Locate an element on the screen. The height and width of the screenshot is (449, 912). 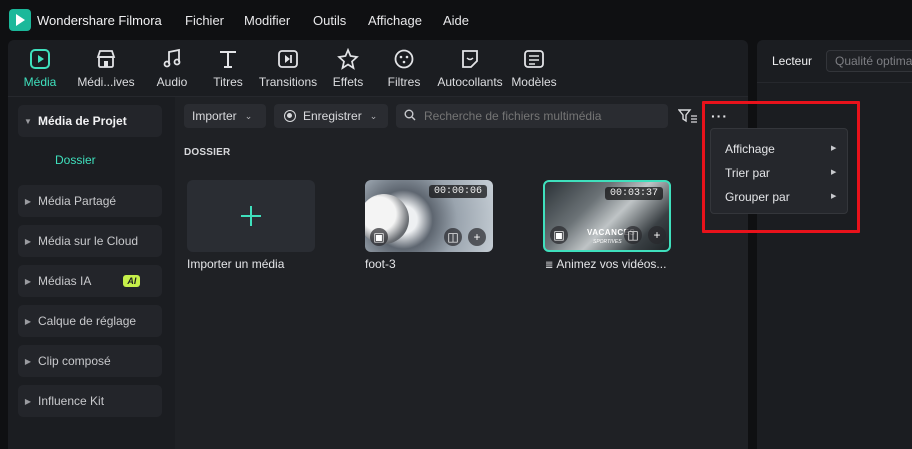
import-button: Importer ⌄ is located at coordinates (225, 116).